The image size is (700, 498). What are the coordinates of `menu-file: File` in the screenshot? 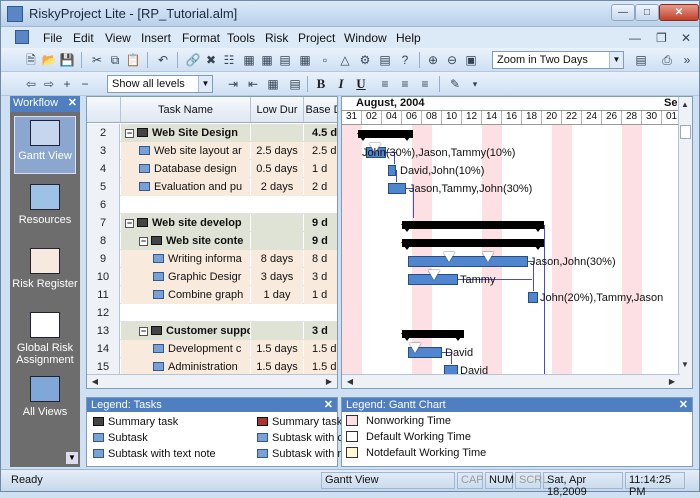 It's located at (52, 38).